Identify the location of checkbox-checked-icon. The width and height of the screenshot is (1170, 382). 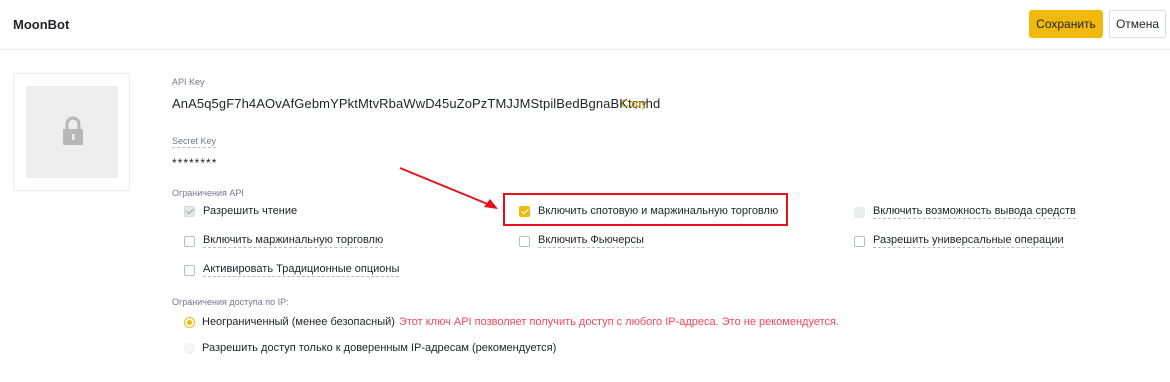
(189, 211).